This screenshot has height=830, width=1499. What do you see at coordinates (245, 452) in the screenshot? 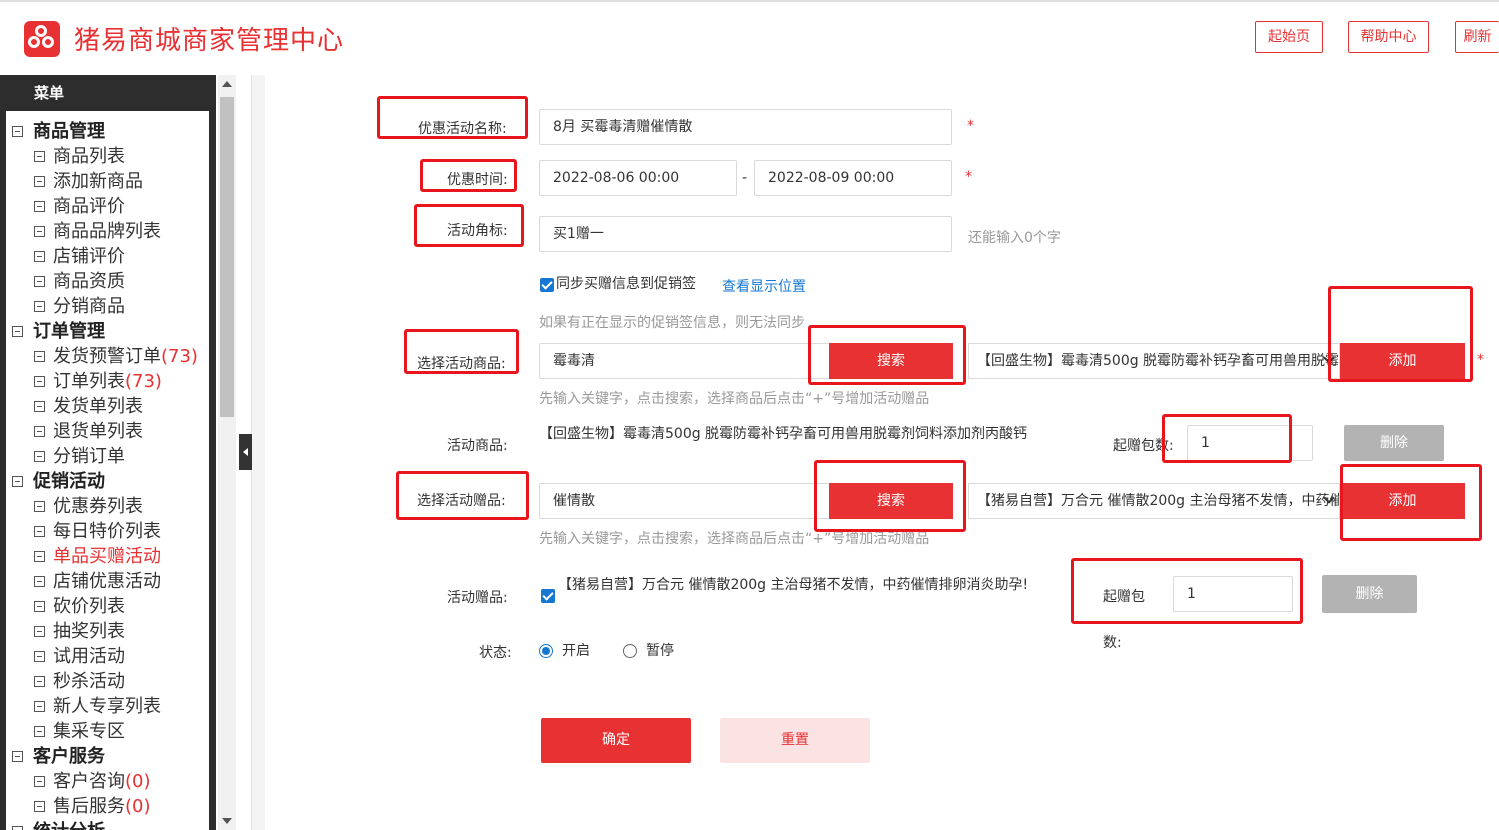
I see `collapse-sidebar-icon` at bounding box center [245, 452].